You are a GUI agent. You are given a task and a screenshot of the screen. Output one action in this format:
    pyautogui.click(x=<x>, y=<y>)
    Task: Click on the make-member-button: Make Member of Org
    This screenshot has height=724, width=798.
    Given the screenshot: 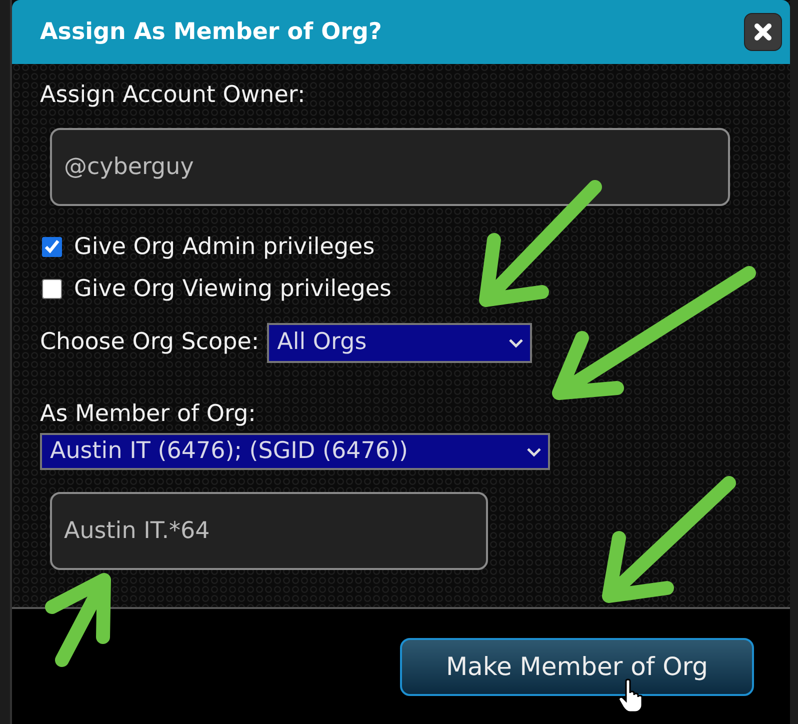 What is the action you would take?
    pyautogui.click(x=577, y=667)
    